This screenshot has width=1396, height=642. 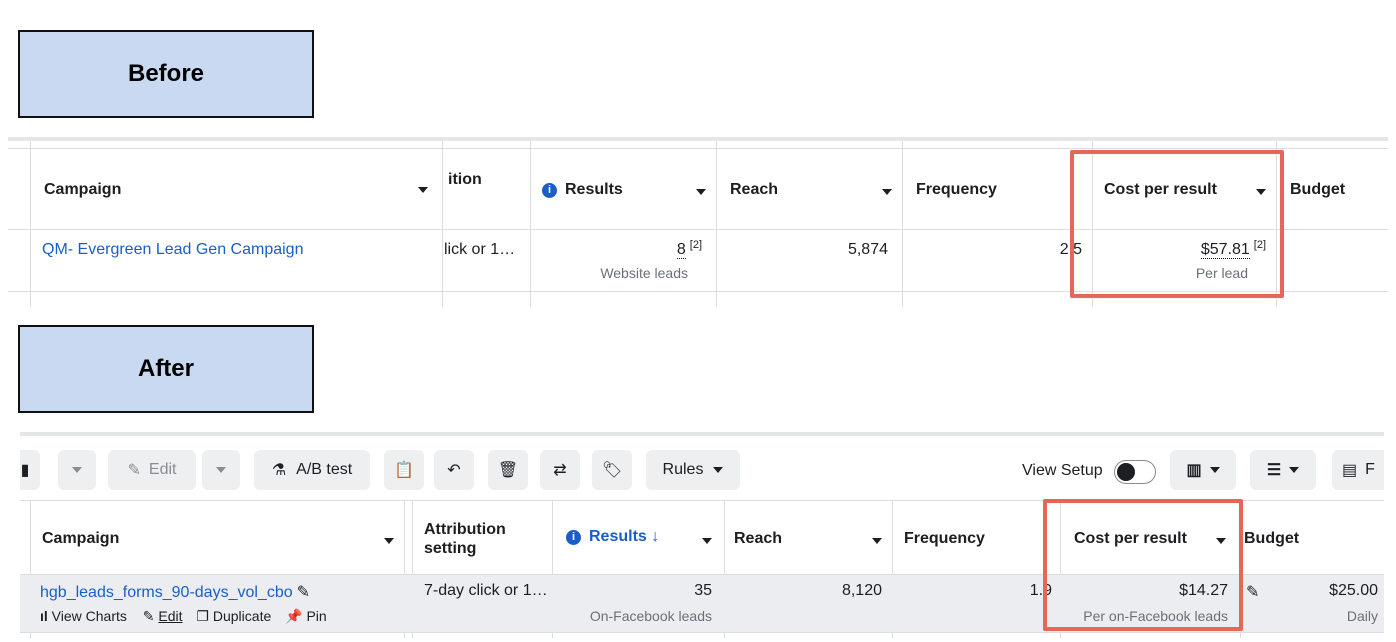 I want to click on clipboard-icon: 📋, so click(x=404, y=470).